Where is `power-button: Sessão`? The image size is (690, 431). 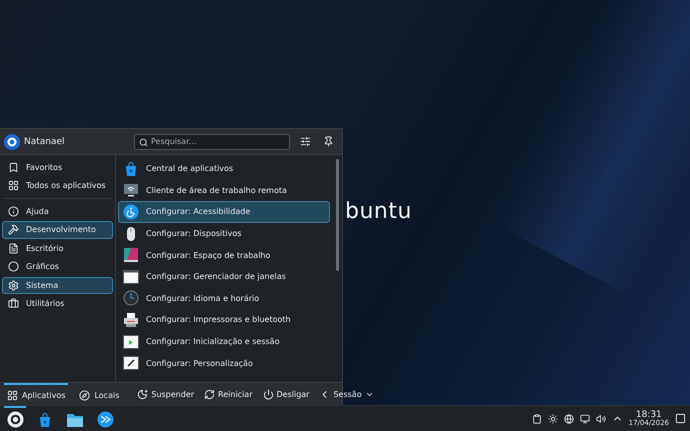
power-button: Sessão is located at coordinates (346, 394).